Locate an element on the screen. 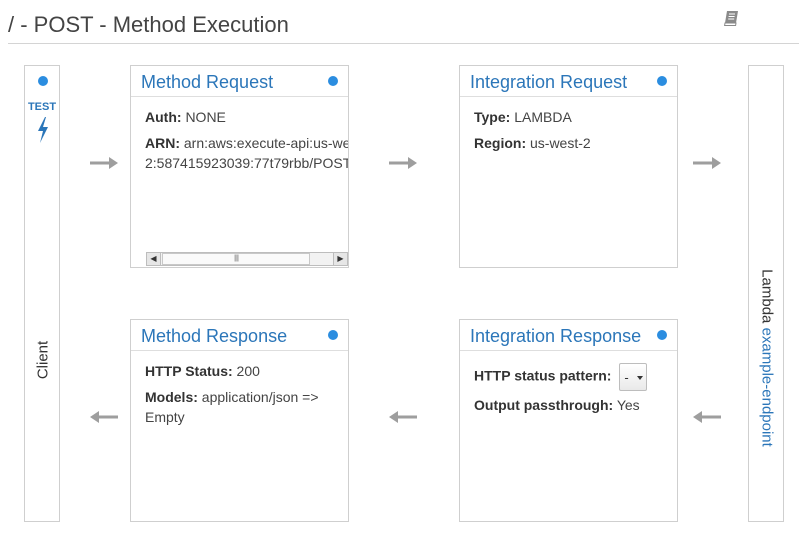  integration-request-title: Integration Request is located at coordinates (548, 82).